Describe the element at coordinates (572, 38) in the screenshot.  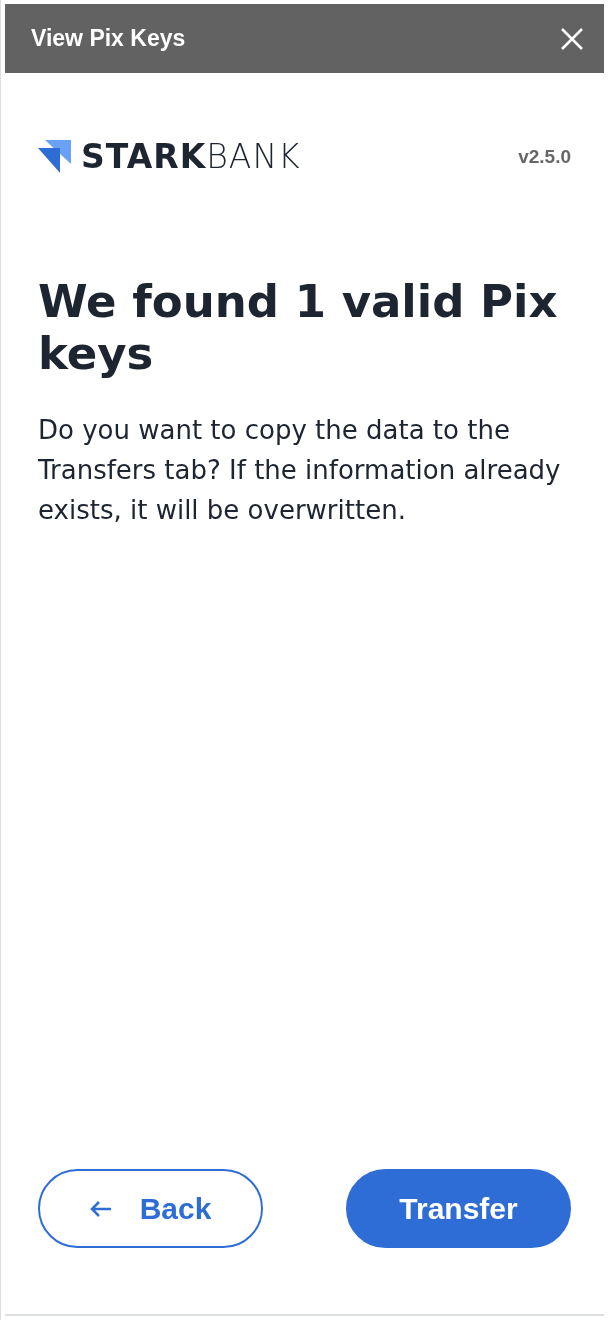
I see `close-button` at that location.